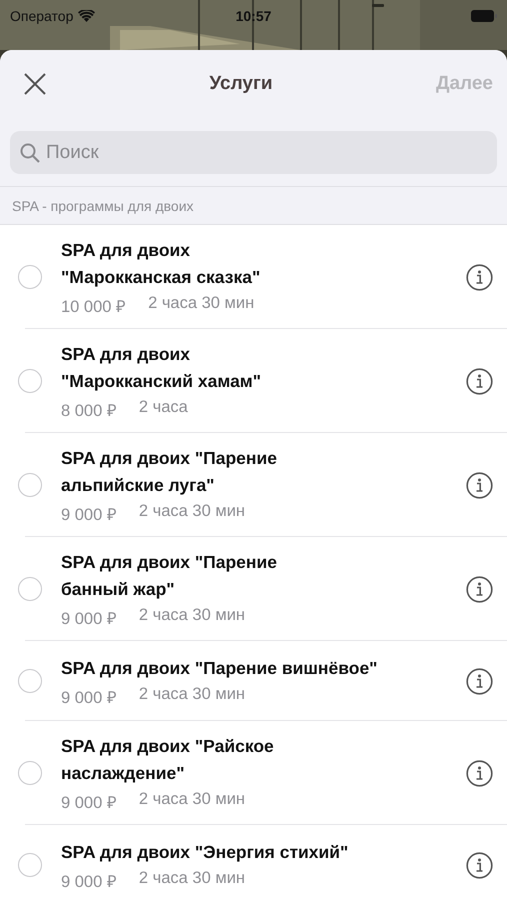  I want to click on close-icon, so click(35, 84).